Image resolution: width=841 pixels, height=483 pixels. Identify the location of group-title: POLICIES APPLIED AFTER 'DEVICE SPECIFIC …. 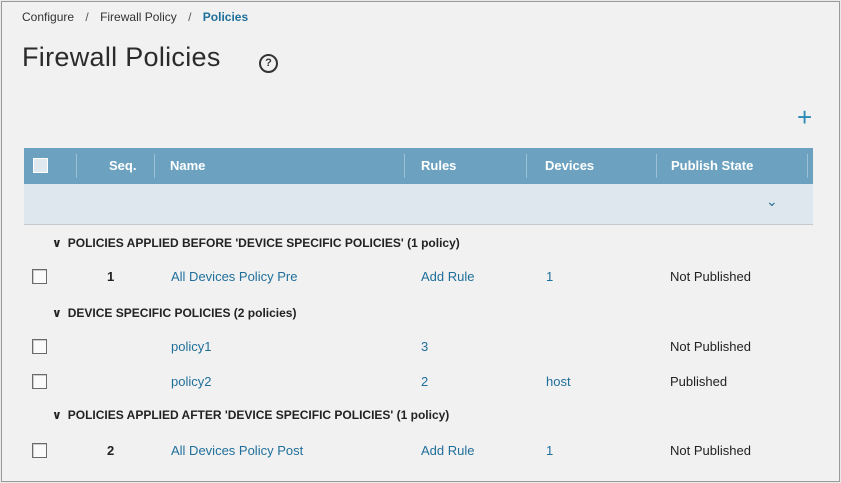
(258, 415).